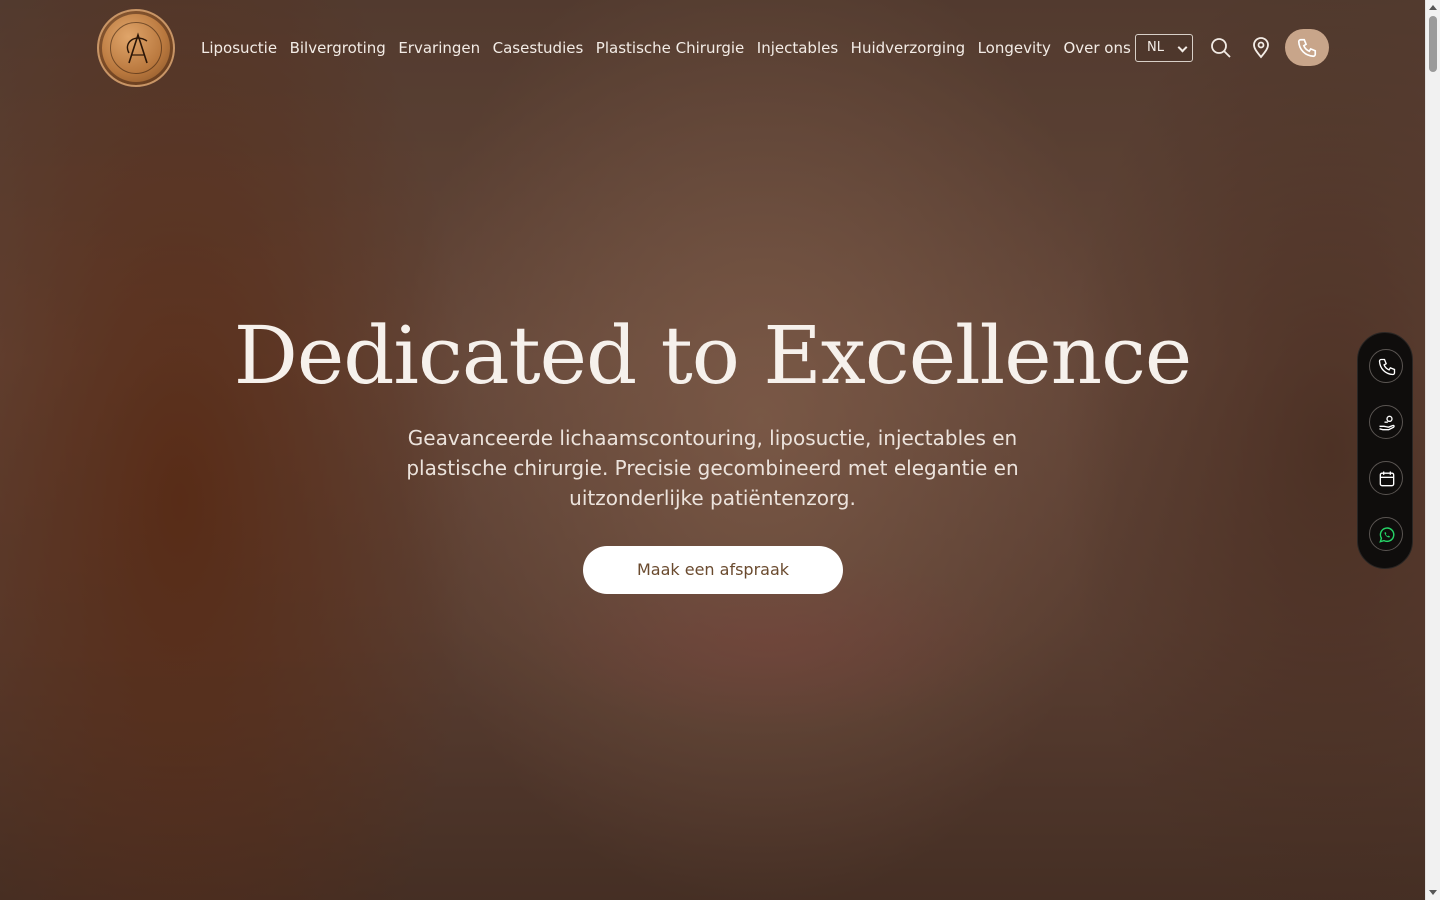  What do you see at coordinates (1385, 450) in the screenshot?
I see `floating-contact-bar` at bounding box center [1385, 450].